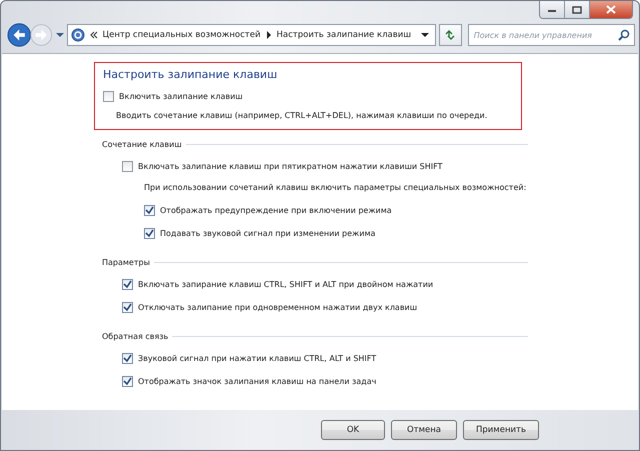  Describe the element at coordinates (290, 166) in the screenshot. I see `checkbox-label: Включать залипание клавиш при пятикратном нажатии клавиши SHIFT` at that location.